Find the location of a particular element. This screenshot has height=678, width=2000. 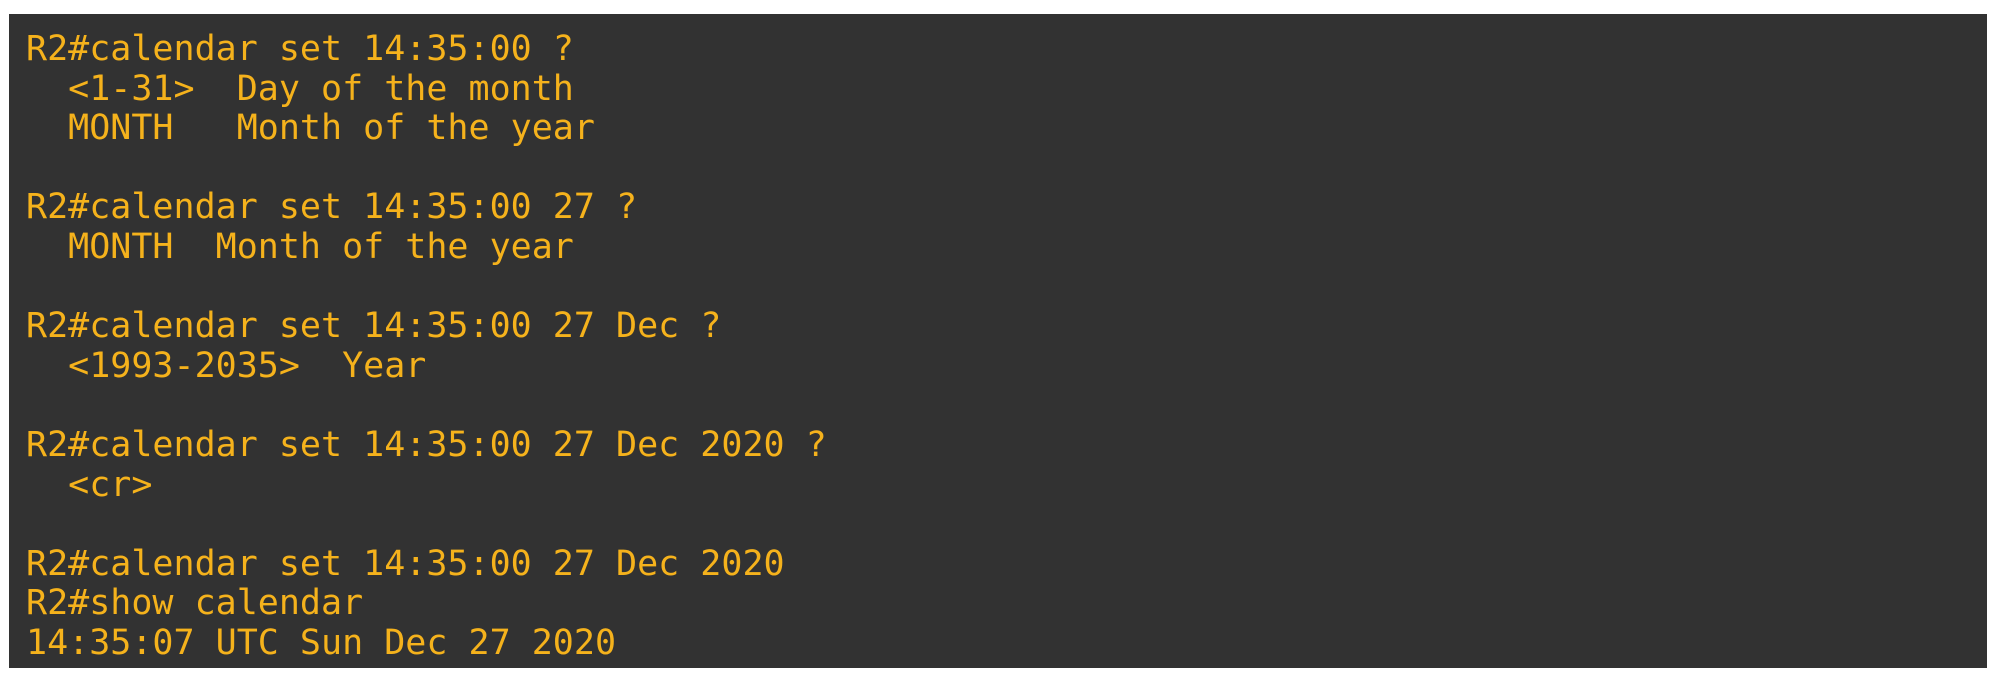

help-output-line: <1-31> Day of the month is located at coordinates (300, 88).